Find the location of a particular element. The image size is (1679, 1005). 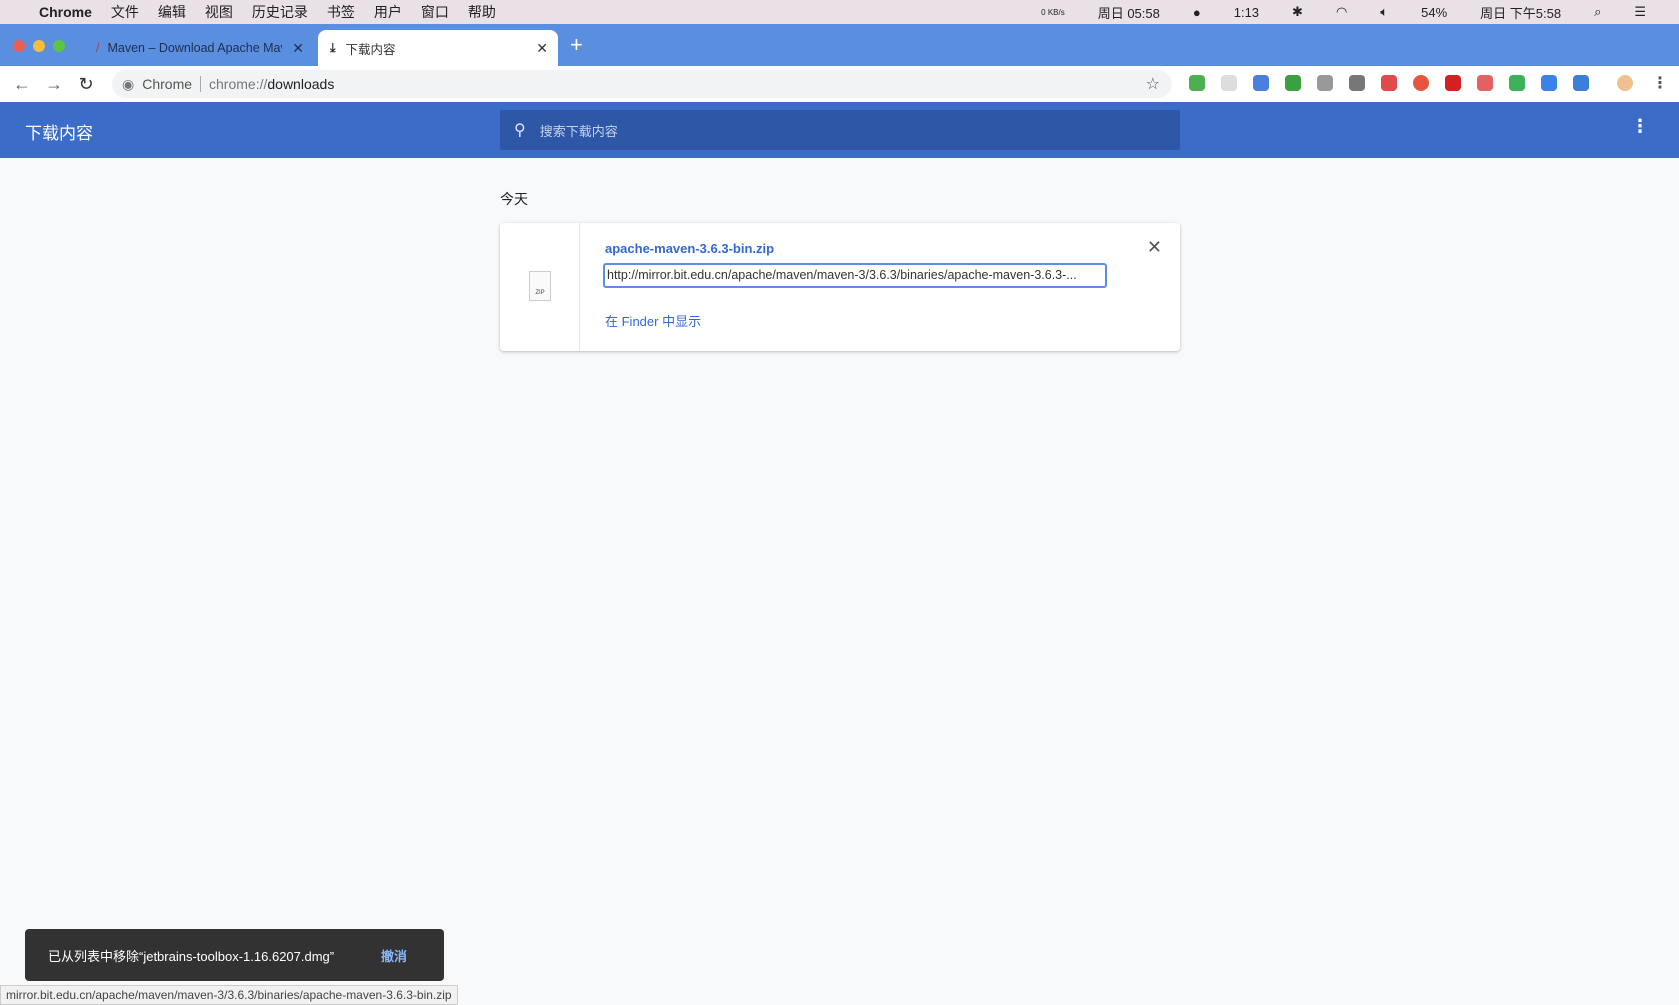

clock: 周日 下午5:58 is located at coordinates (1520, 12).